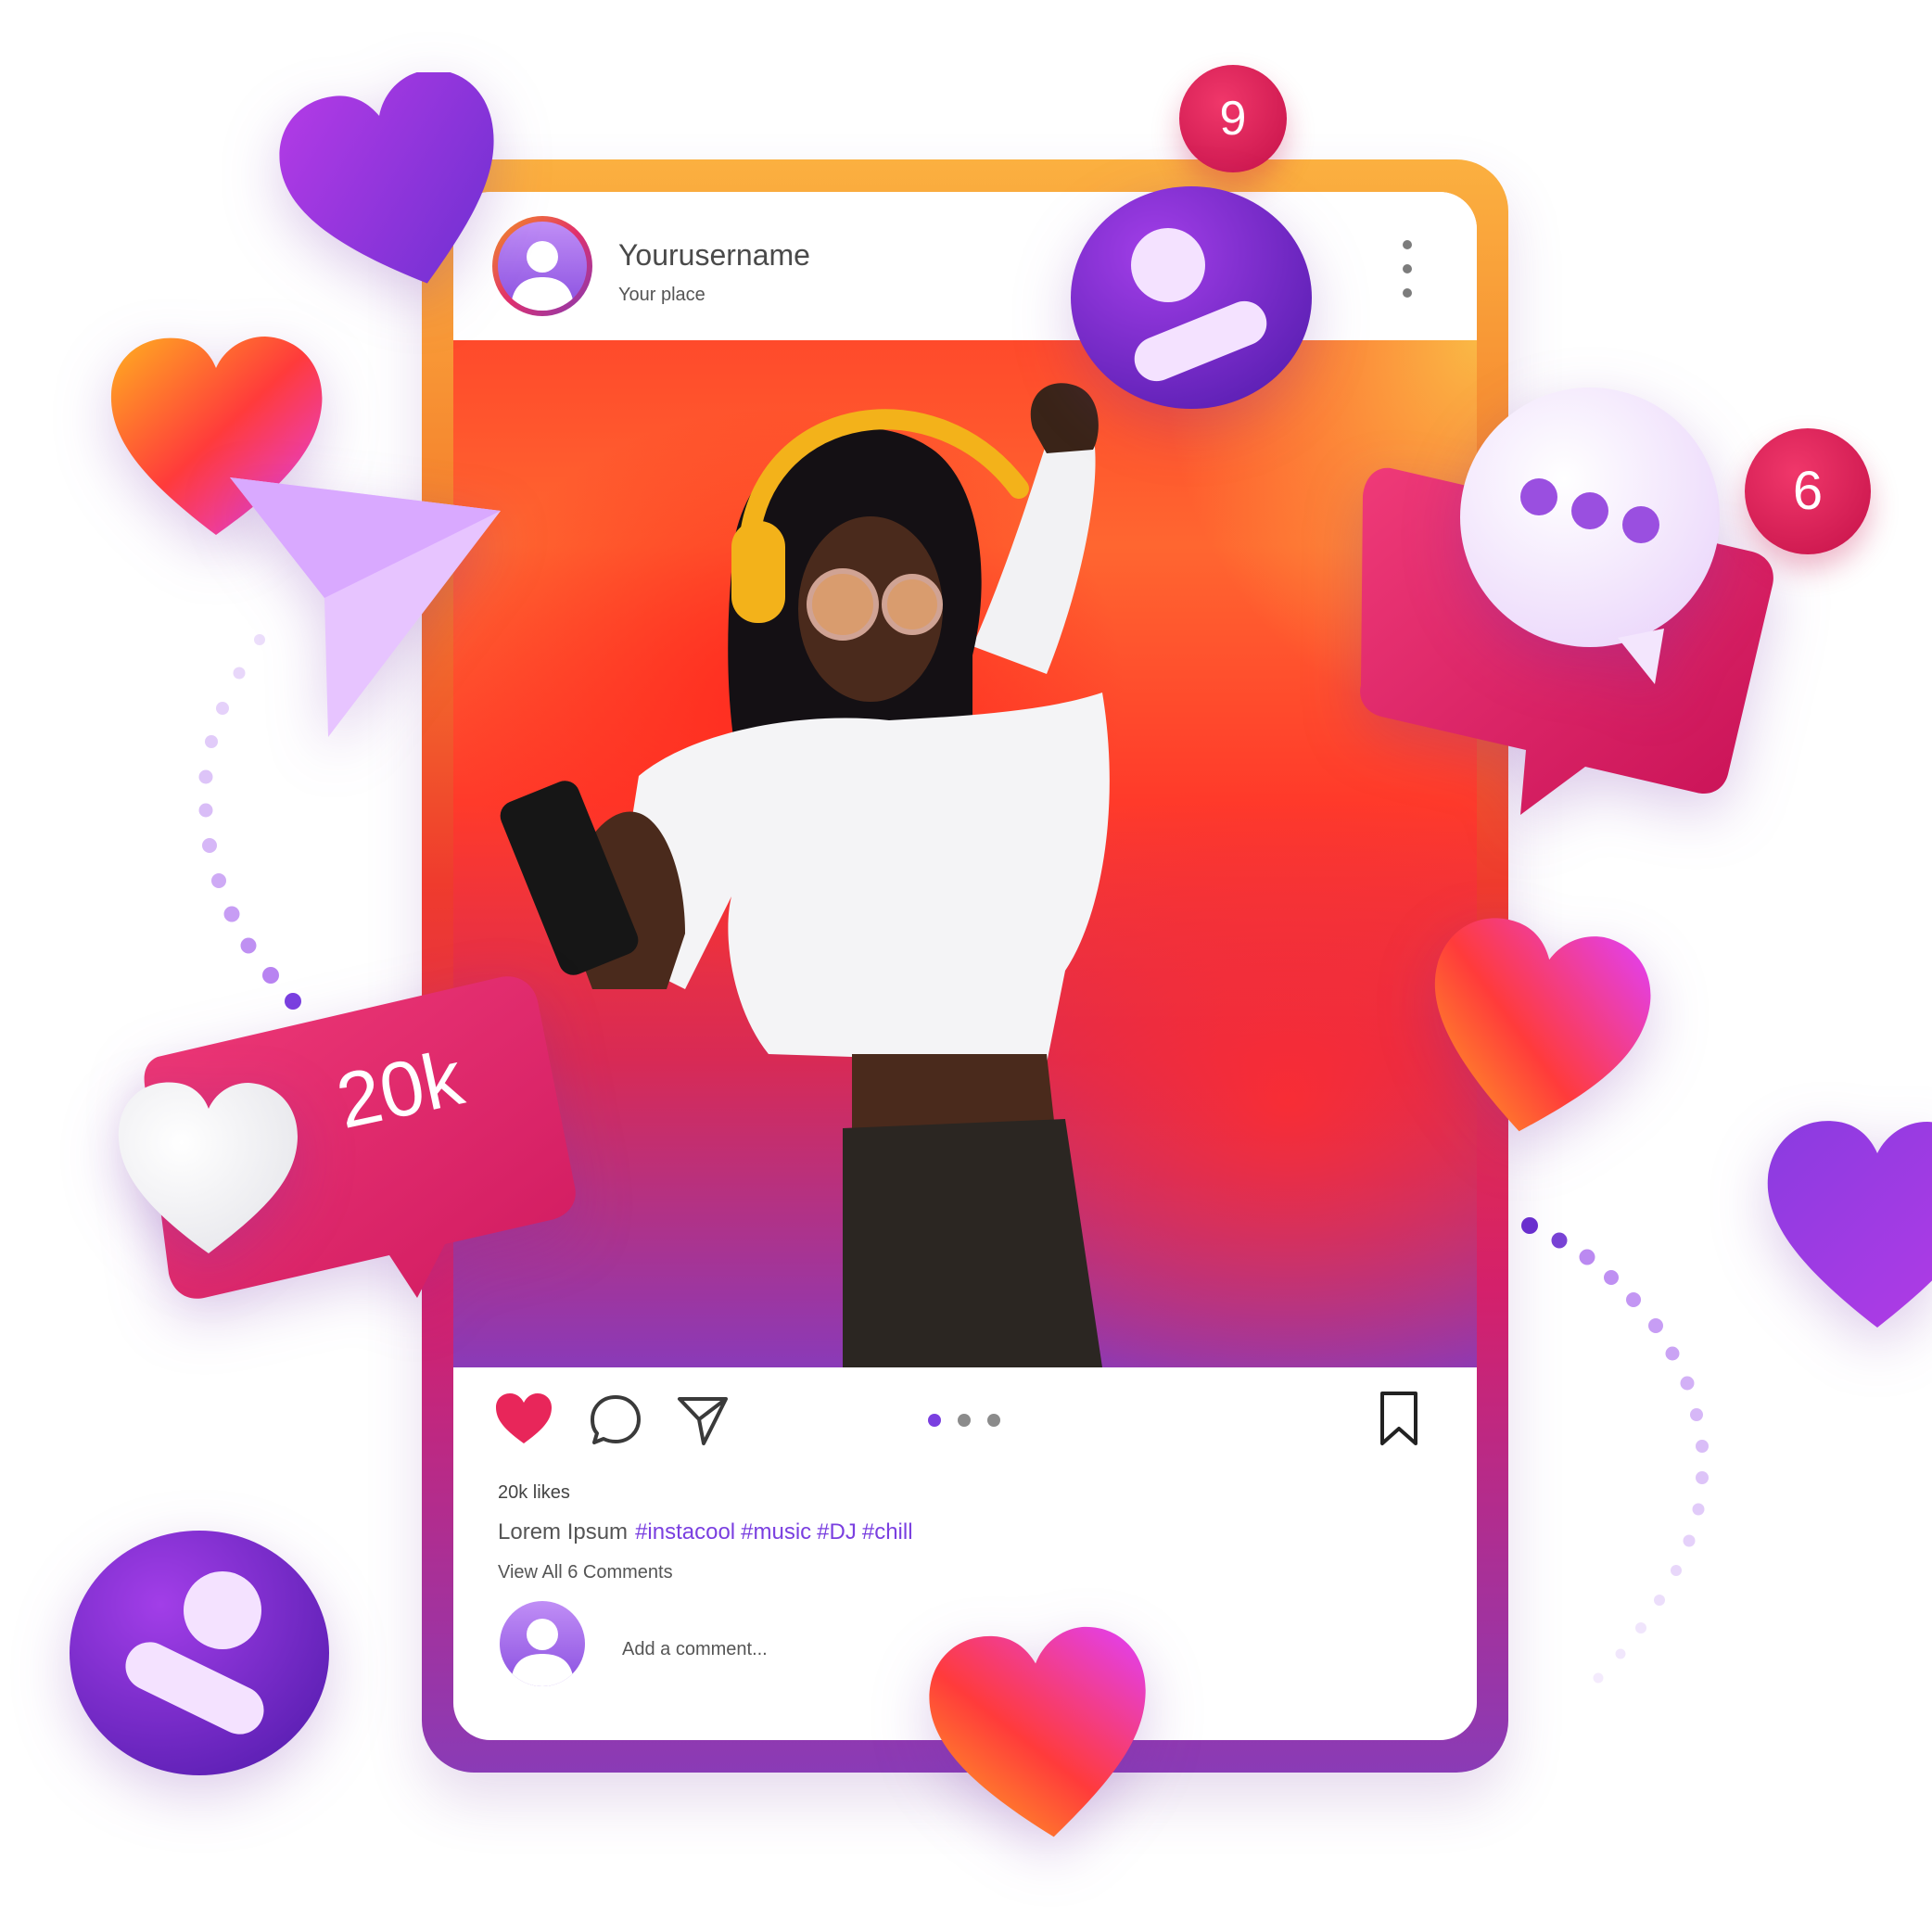  Describe the element at coordinates (837, 1531) in the screenshot. I see `hashtag-link: #DJ` at that location.